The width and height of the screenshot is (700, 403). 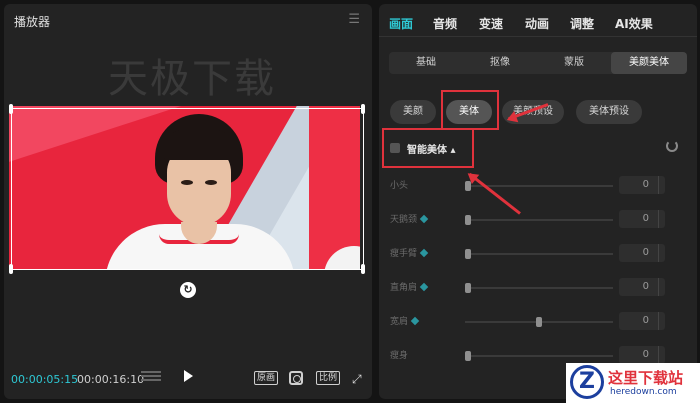 I want to click on slider-row: 小头 0, so click(x=538, y=186).